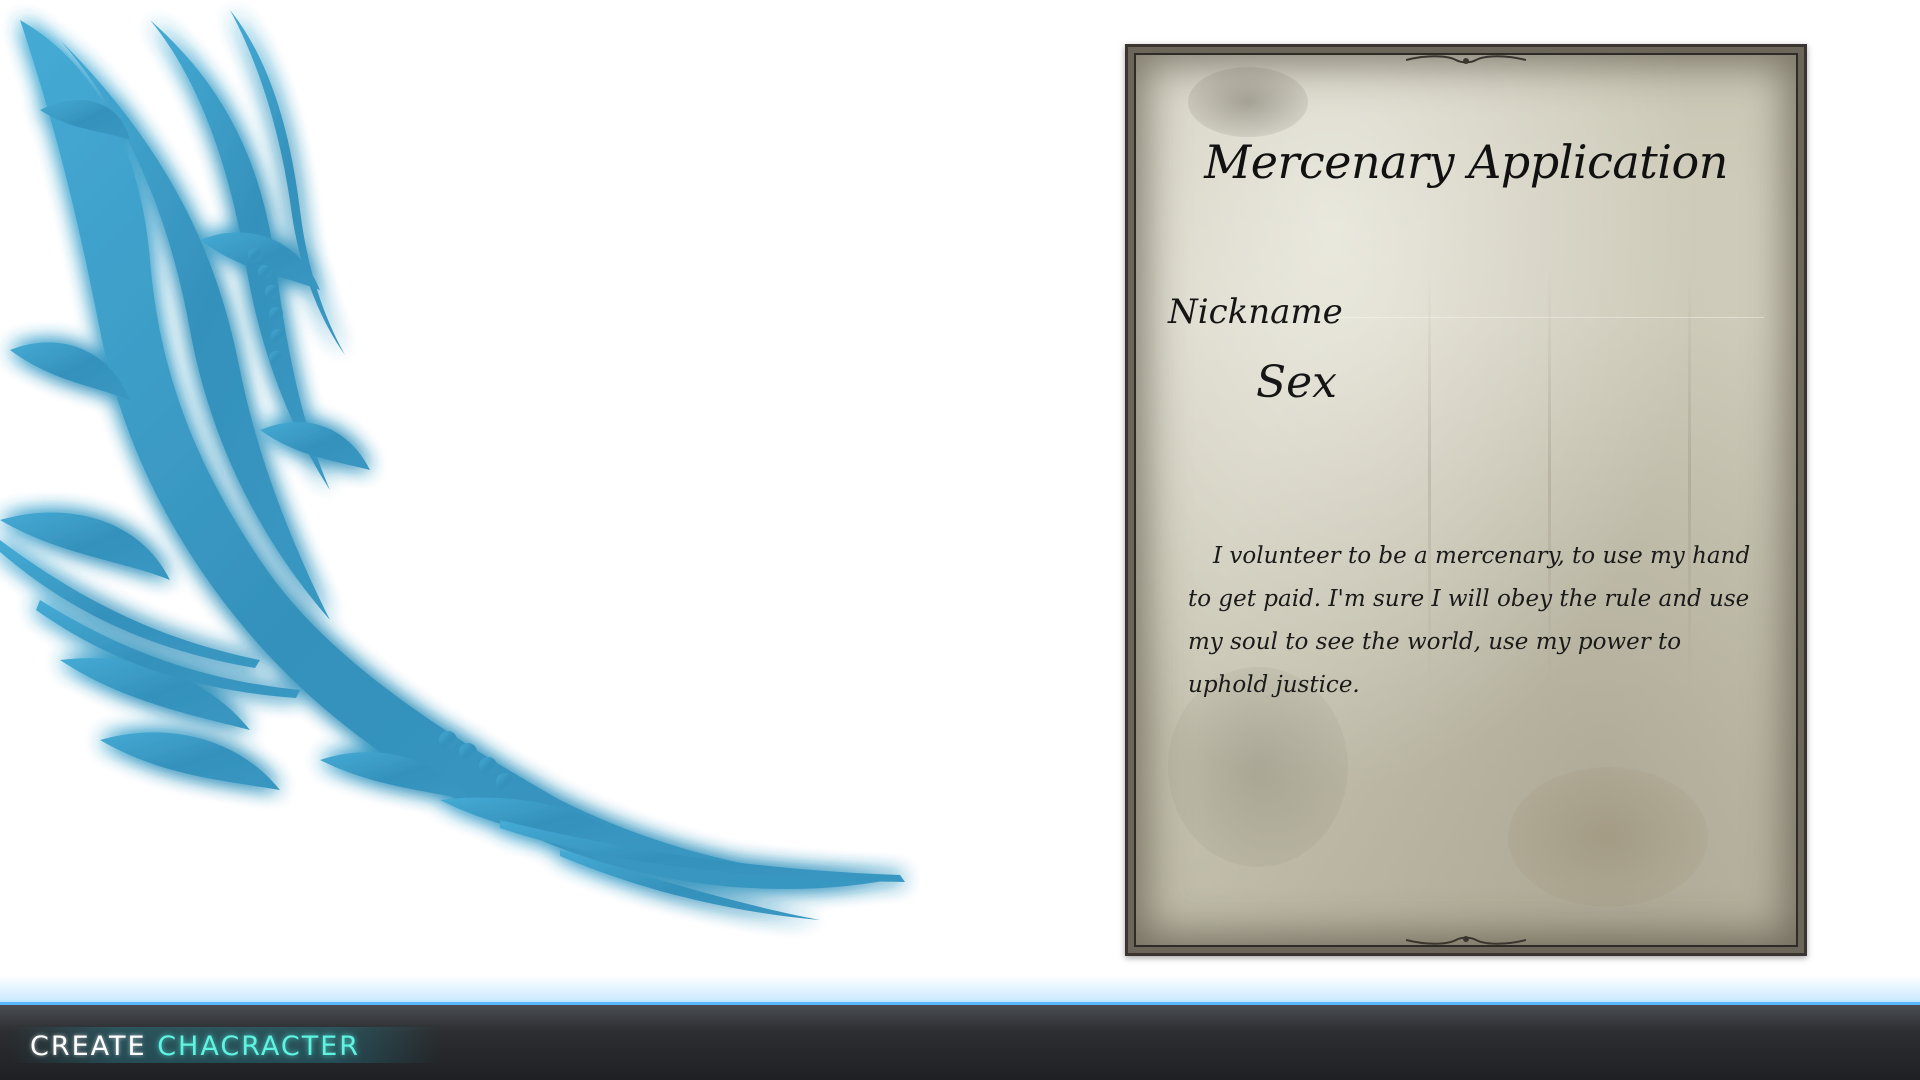 This screenshot has width=1920, height=1080. Describe the element at coordinates (259, 1046) in the screenshot. I see `screen-title-part2: CHACRACTER` at that location.